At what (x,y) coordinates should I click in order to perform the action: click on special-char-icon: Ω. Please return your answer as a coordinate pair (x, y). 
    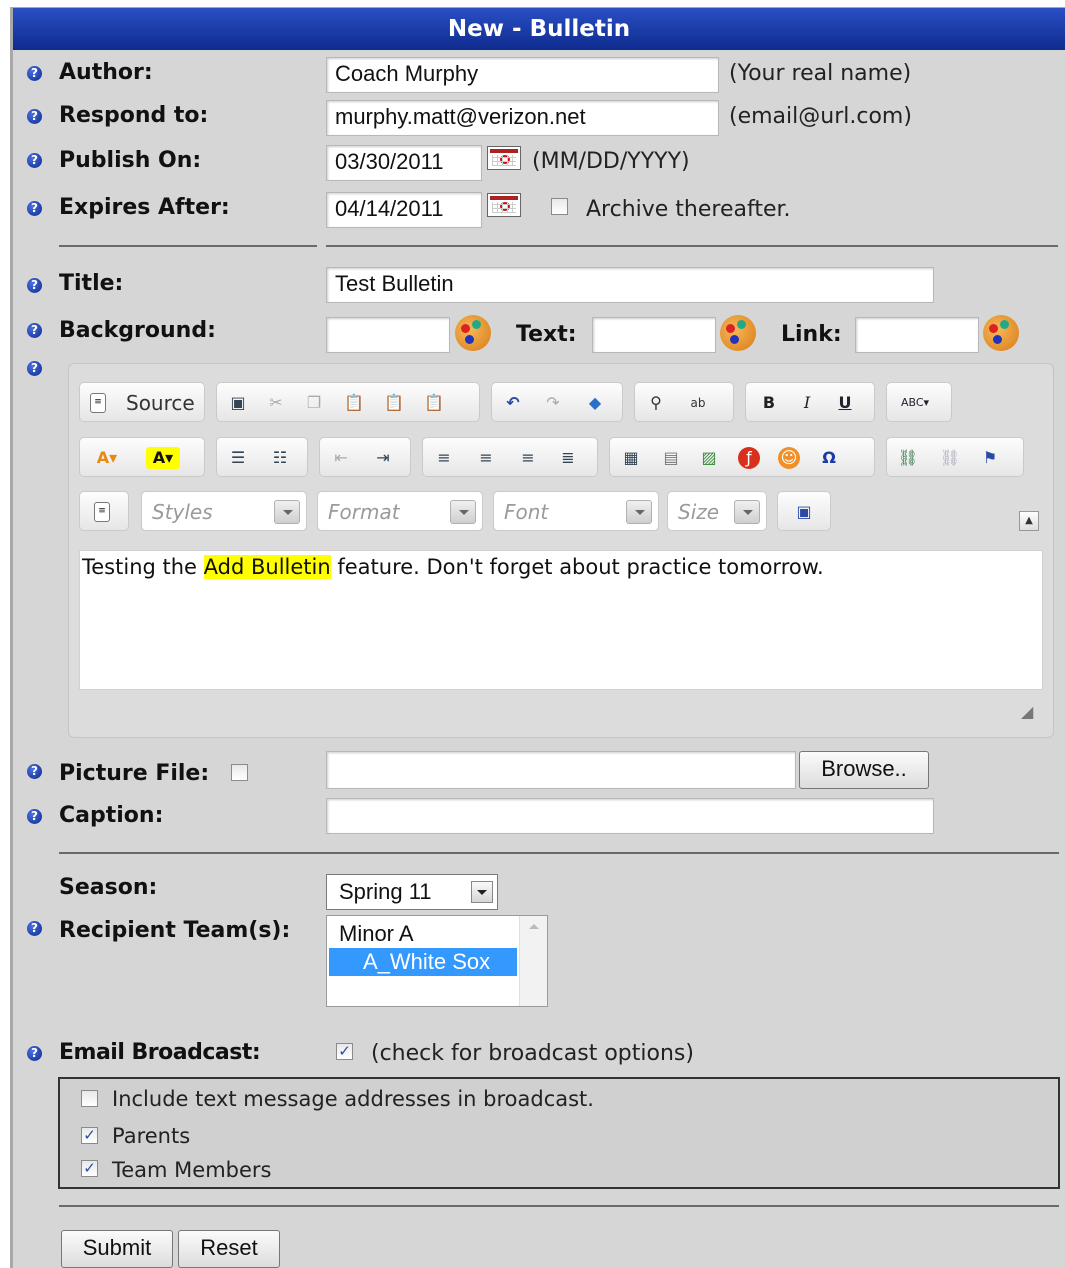
    Looking at the image, I should click on (829, 458).